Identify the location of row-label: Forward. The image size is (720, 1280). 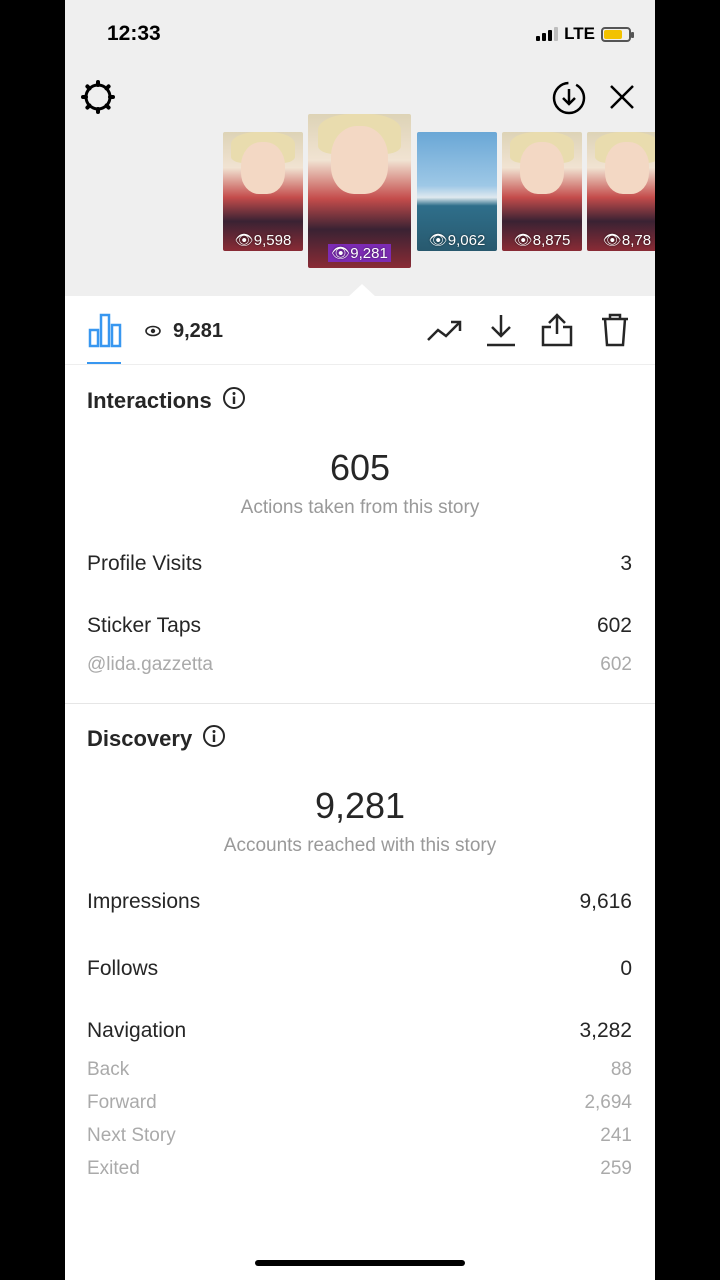
(122, 1102).